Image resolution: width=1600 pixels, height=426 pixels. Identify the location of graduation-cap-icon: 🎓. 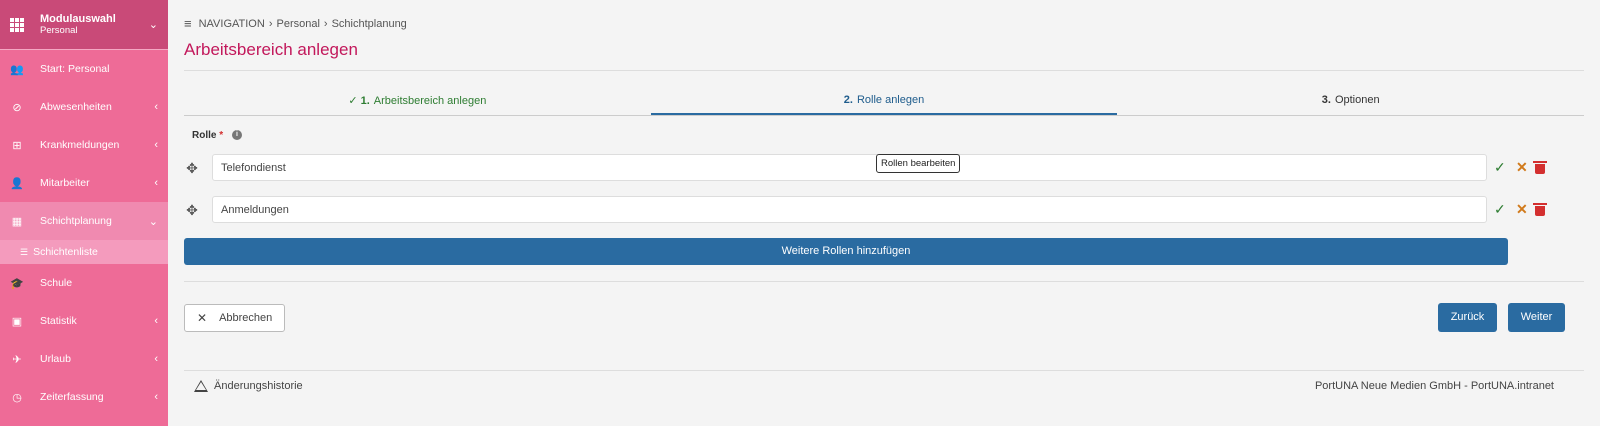
(17, 283).